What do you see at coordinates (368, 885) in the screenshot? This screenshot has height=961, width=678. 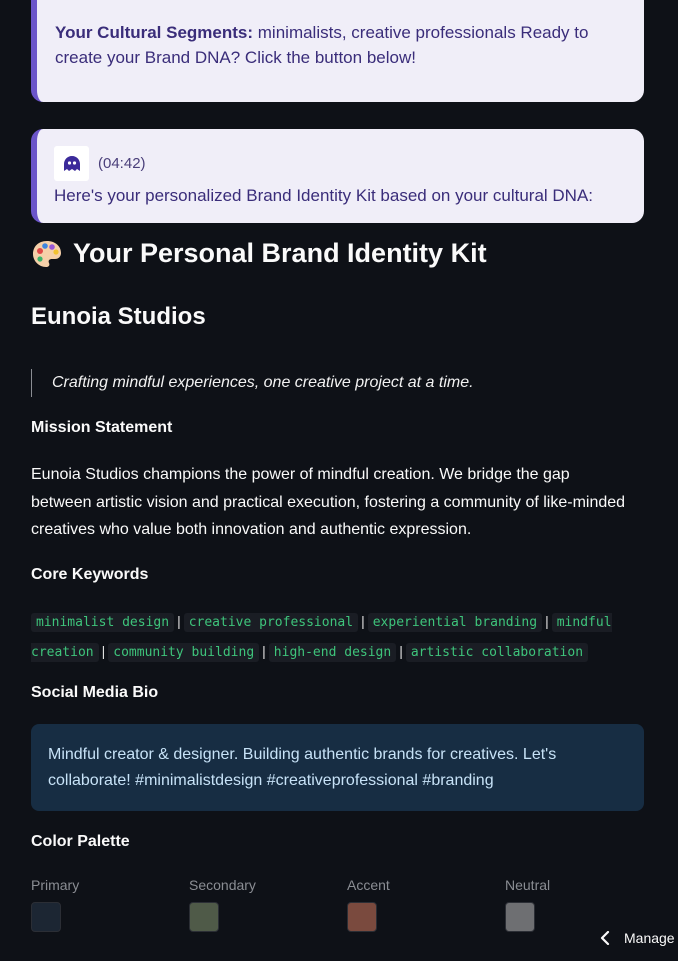 I see `swatch-label: Accent` at bounding box center [368, 885].